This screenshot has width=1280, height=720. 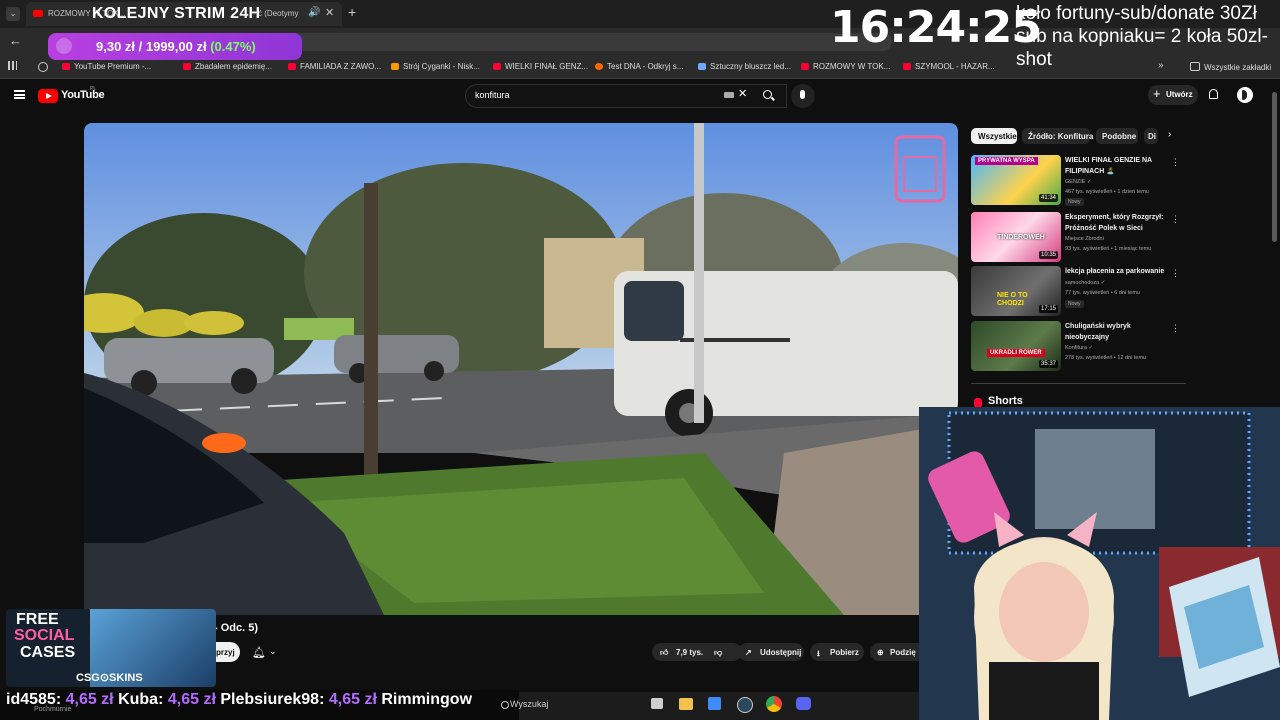 I want to click on voice-search-button, so click(x=803, y=96).